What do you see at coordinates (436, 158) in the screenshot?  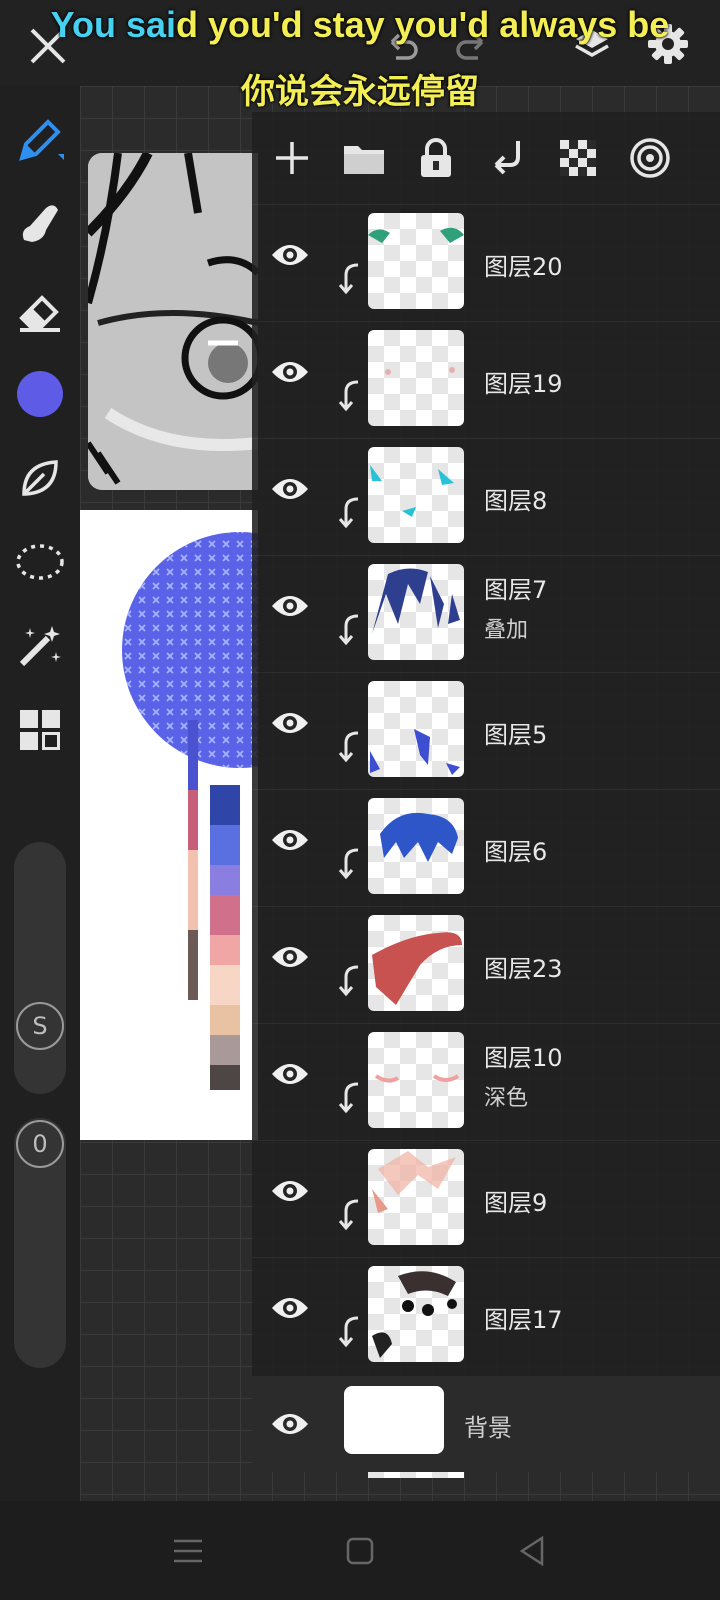 I see `lock-icon` at bounding box center [436, 158].